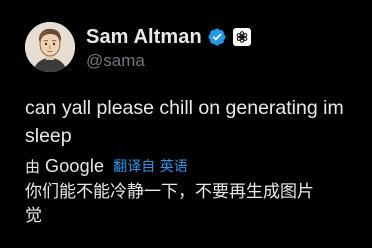 This screenshot has height=248, width=372. What do you see at coordinates (33, 216) in the screenshot?
I see `translated-text-line: 觉` at bounding box center [33, 216].